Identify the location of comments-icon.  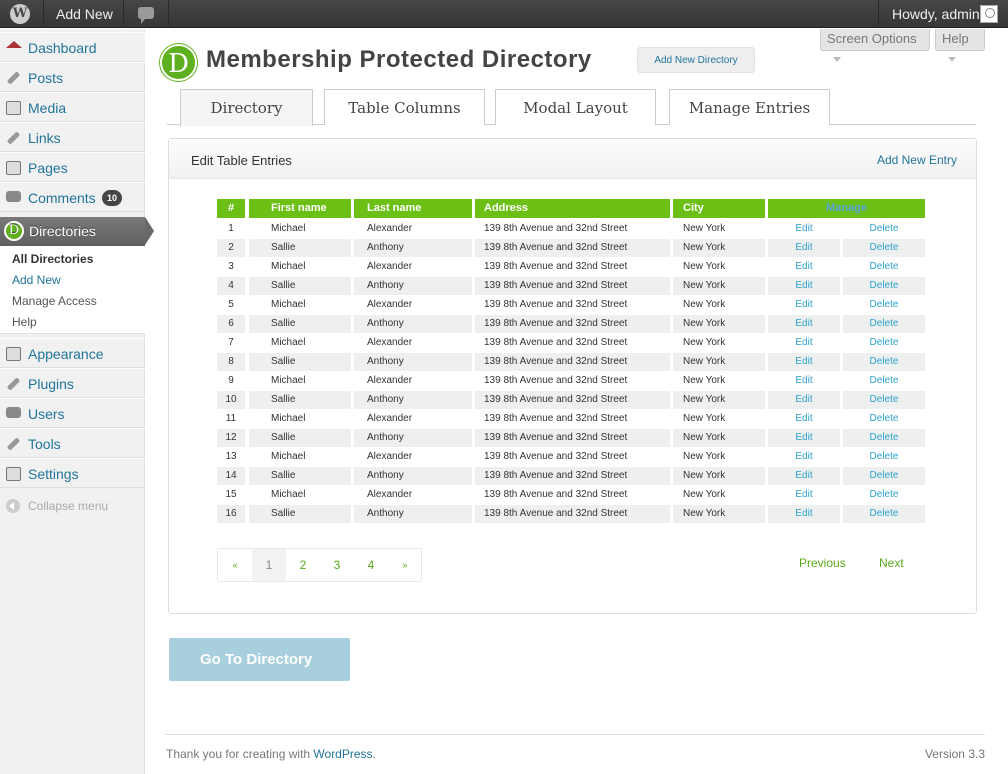
(146, 15).